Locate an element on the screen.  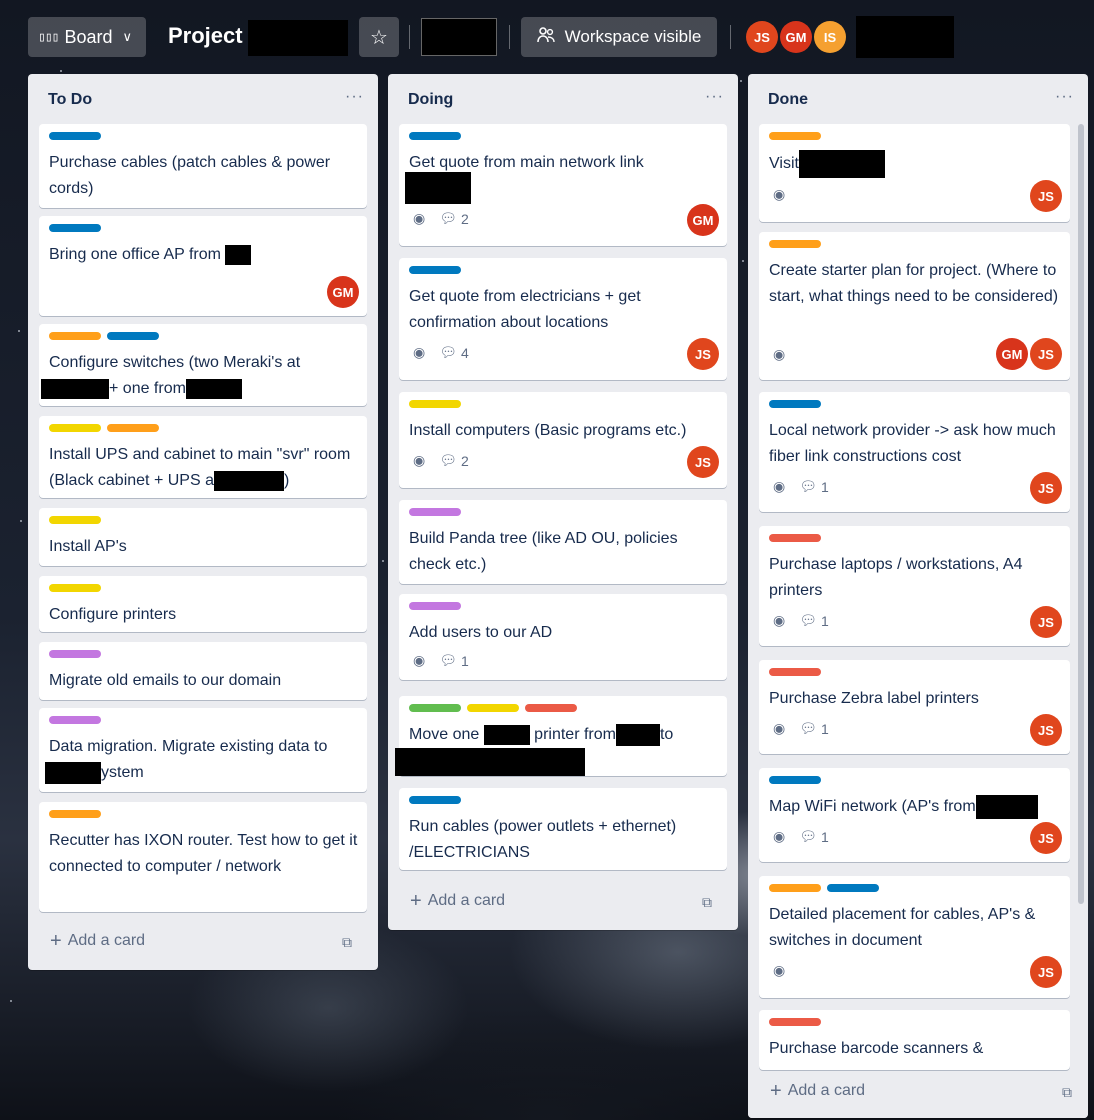
board-title: Project is located at coordinates (205, 36).